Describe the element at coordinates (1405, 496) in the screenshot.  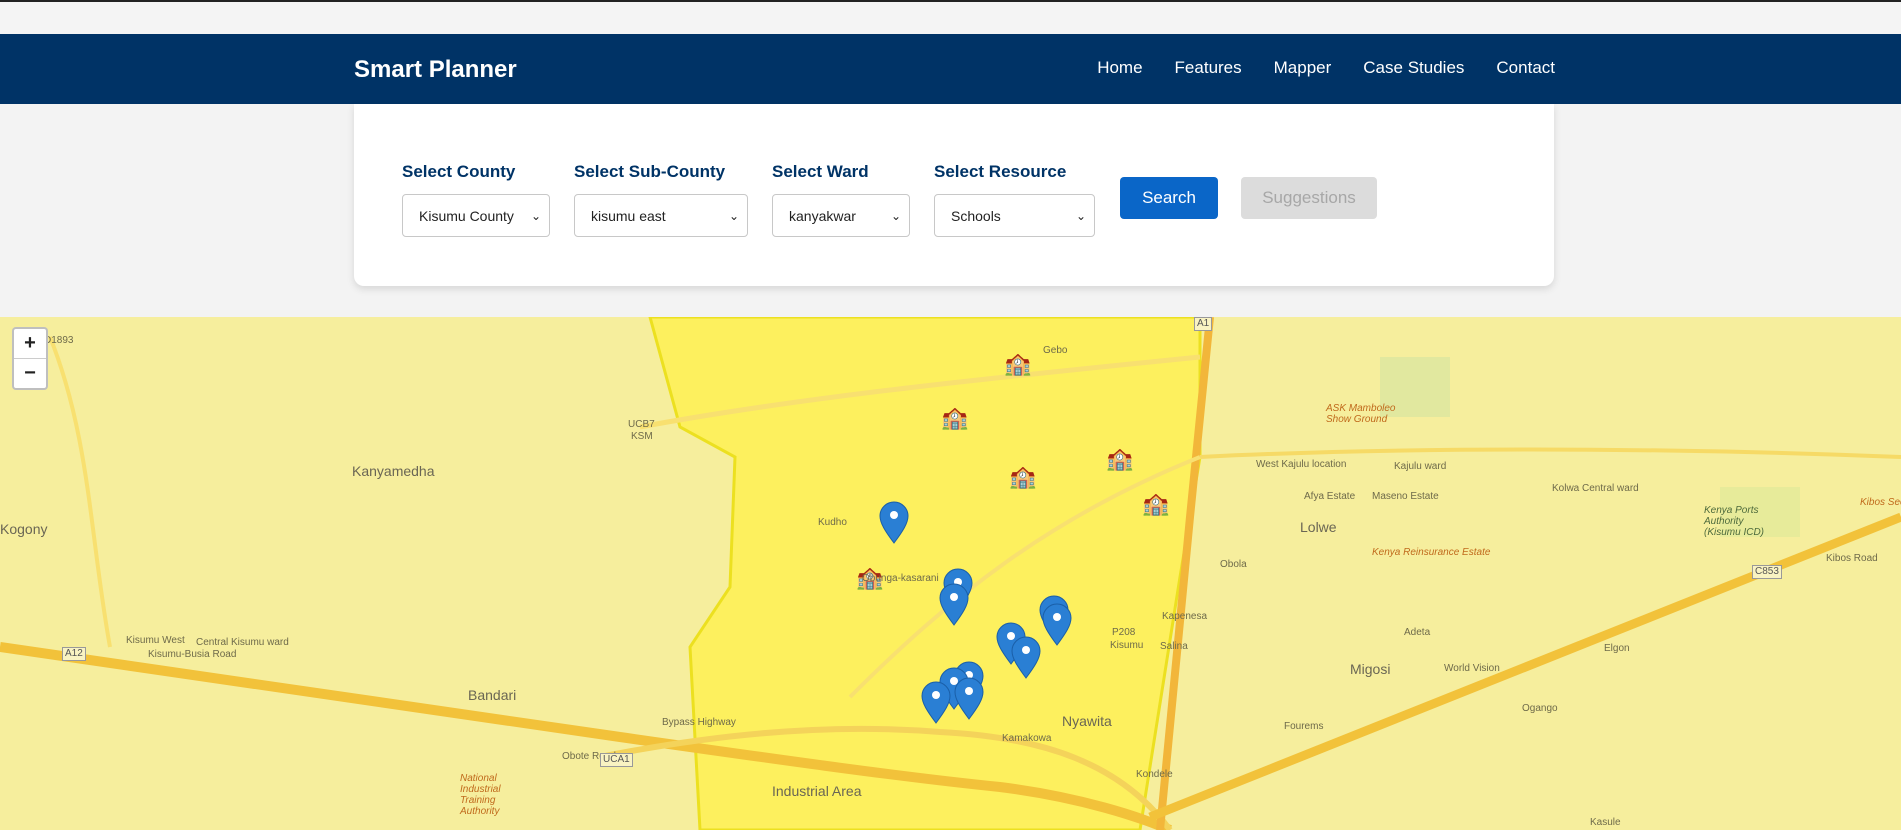
I see `map-label: Maseno Estate` at that location.